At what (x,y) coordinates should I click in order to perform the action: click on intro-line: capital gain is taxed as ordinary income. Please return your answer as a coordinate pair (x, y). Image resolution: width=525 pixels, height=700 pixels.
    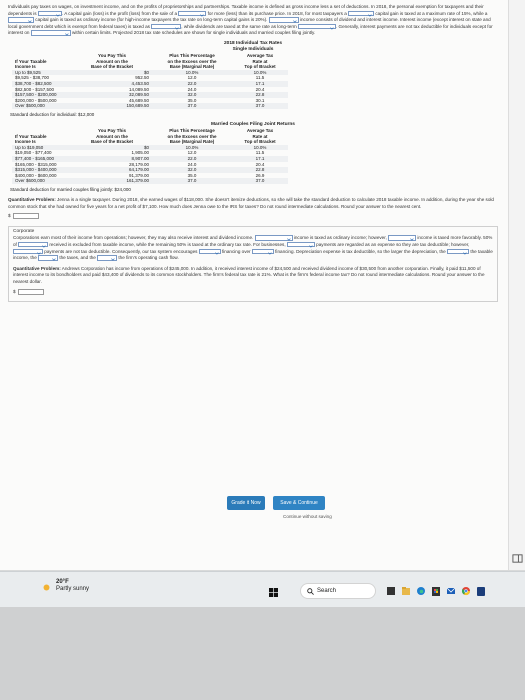
    Looking at the image, I should click on (75, 20).